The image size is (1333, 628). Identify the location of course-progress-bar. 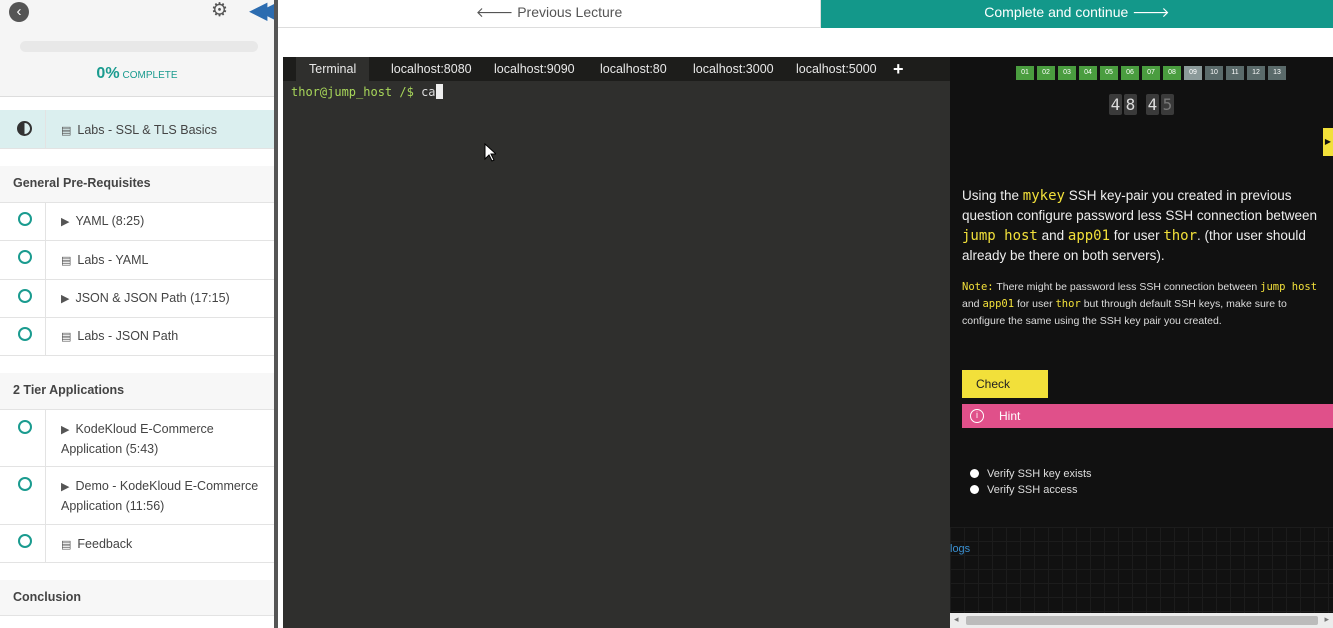
(139, 46).